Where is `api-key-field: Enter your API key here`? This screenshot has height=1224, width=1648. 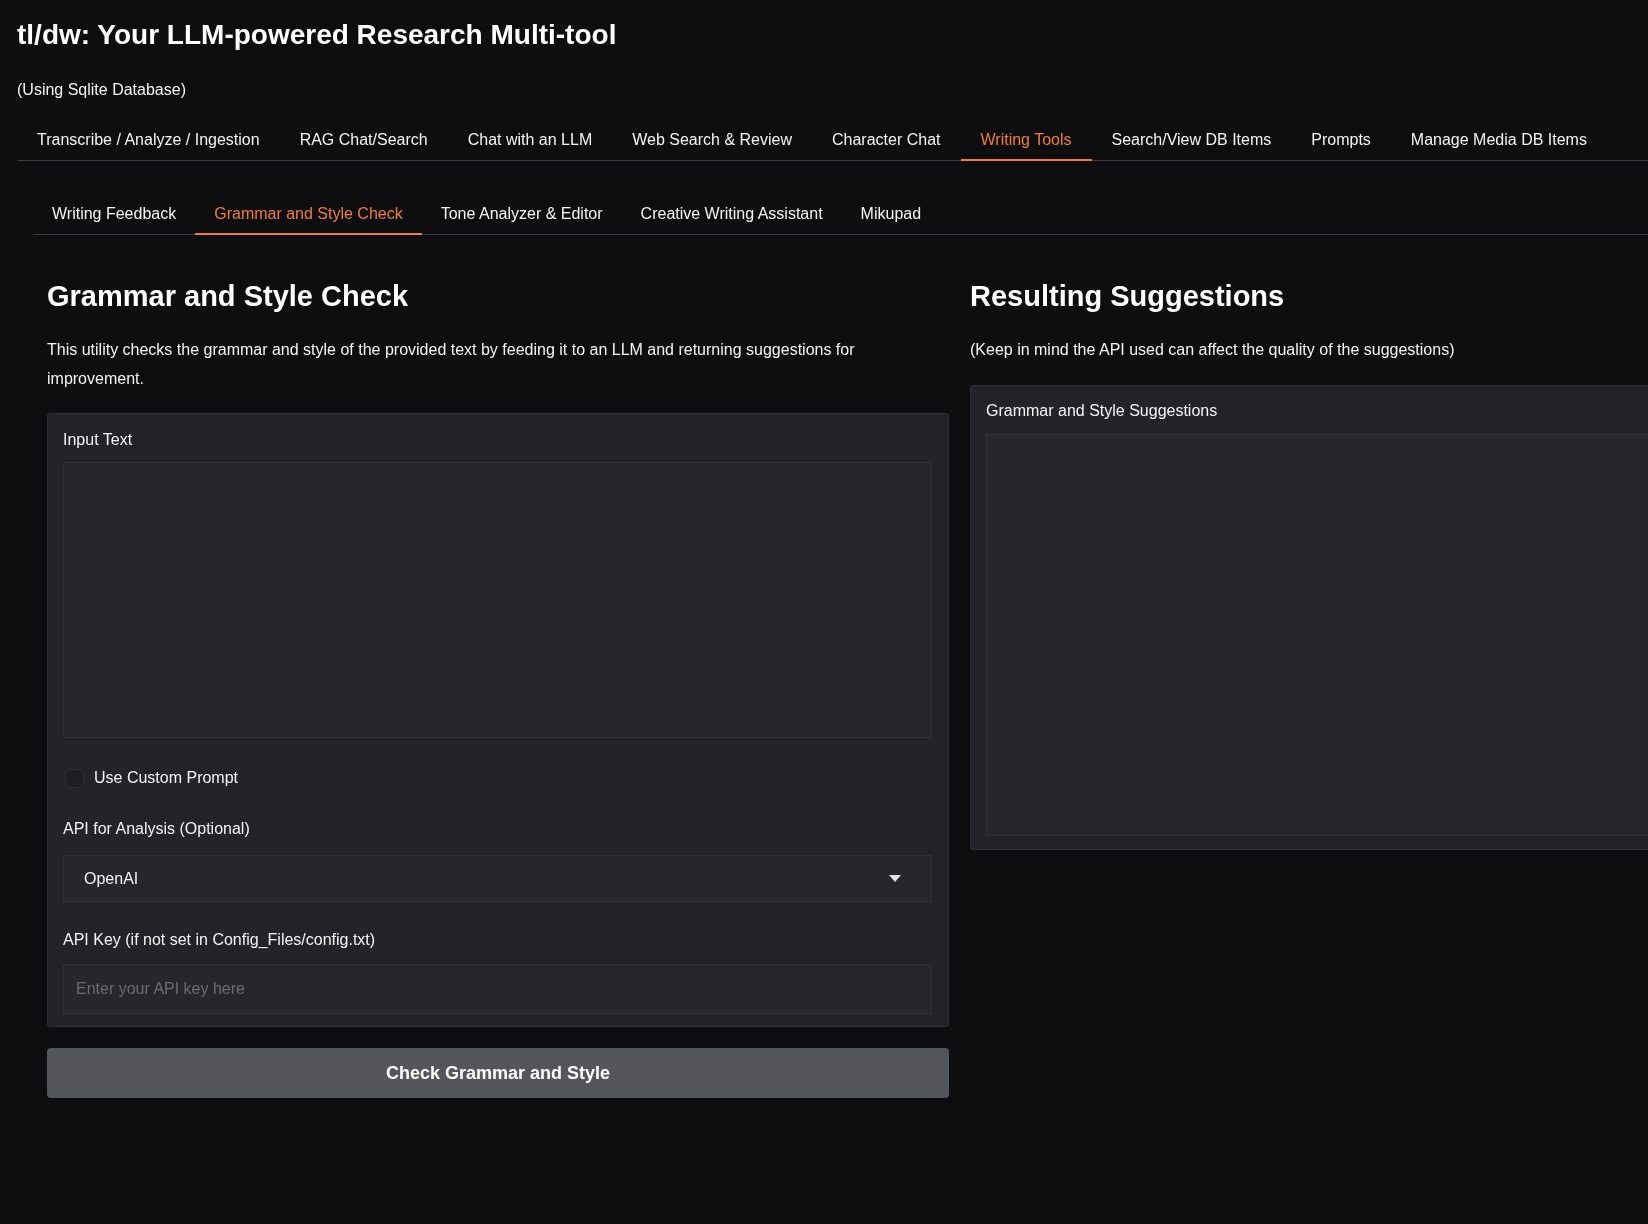 api-key-field: Enter your API key here is located at coordinates (497, 989).